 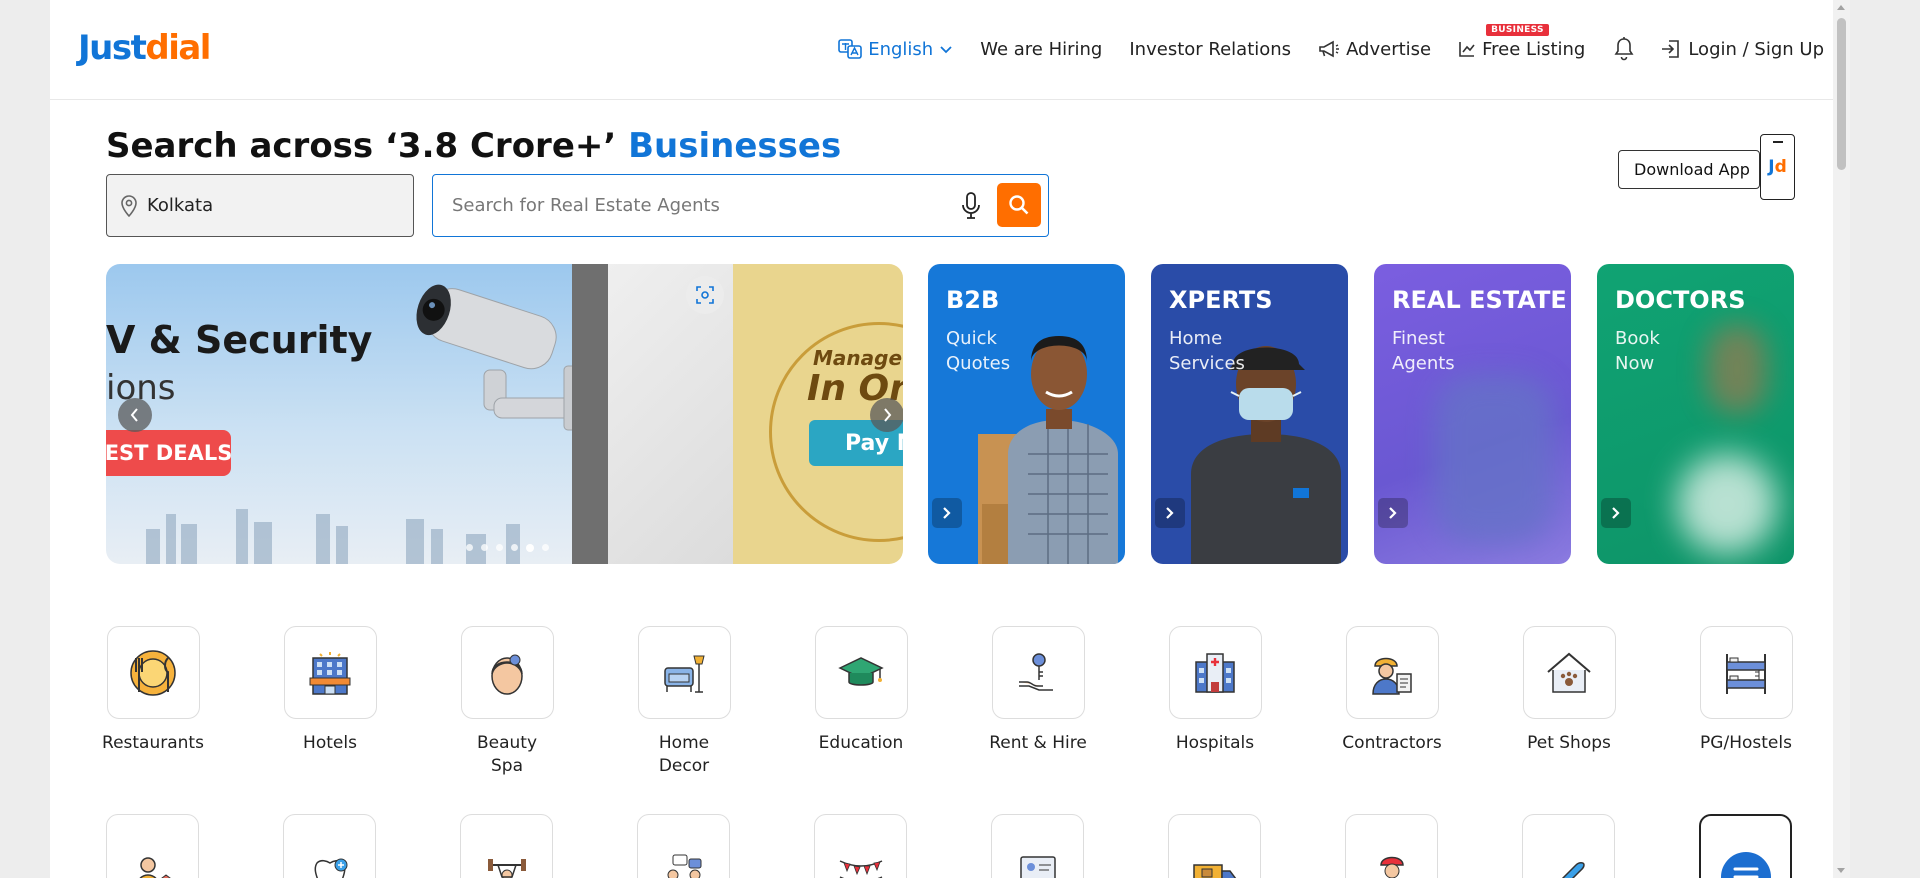 What do you see at coordinates (1374, 49) in the screenshot?
I see `advertise-link: Advertise` at bounding box center [1374, 49].